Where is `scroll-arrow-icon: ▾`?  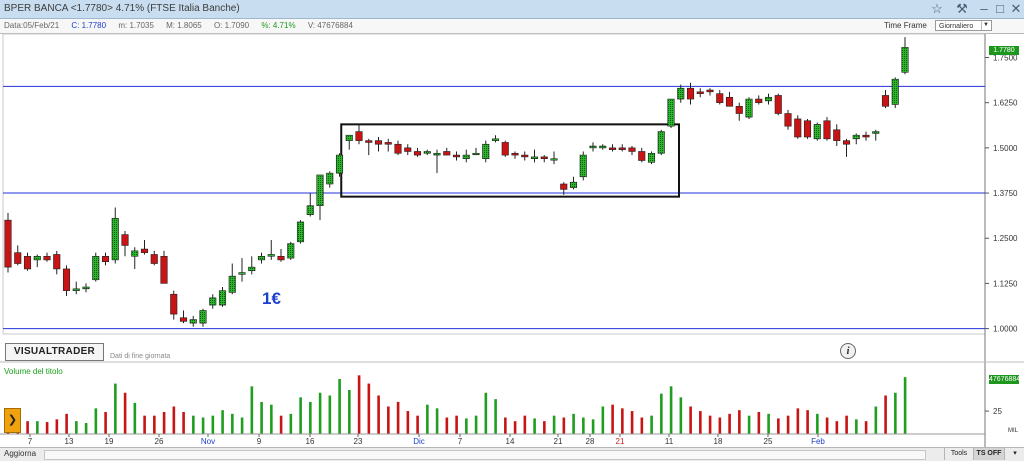 scroll-arrow-icon: ▾ is located at coordinates (1014, 454).